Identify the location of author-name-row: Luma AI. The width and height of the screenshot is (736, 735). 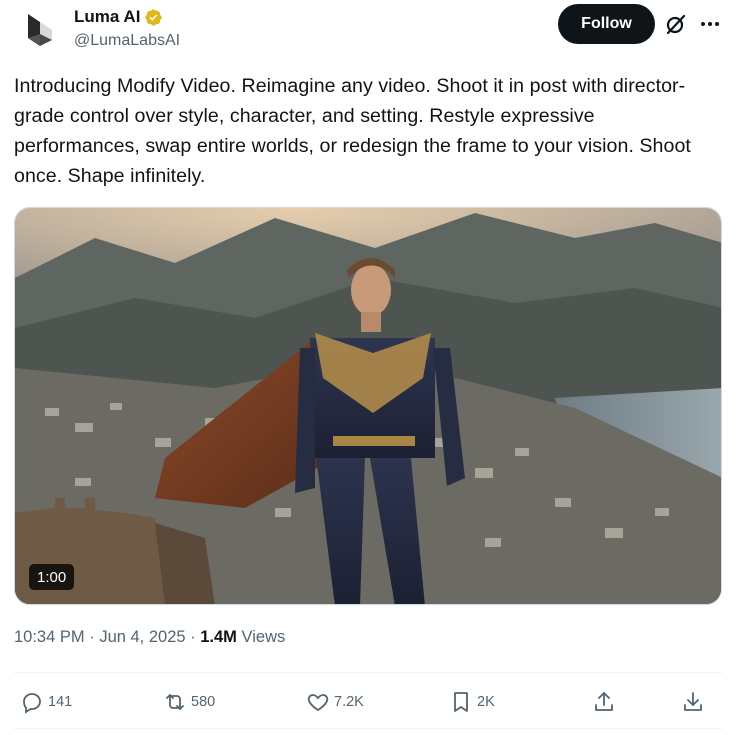
(118, 17).